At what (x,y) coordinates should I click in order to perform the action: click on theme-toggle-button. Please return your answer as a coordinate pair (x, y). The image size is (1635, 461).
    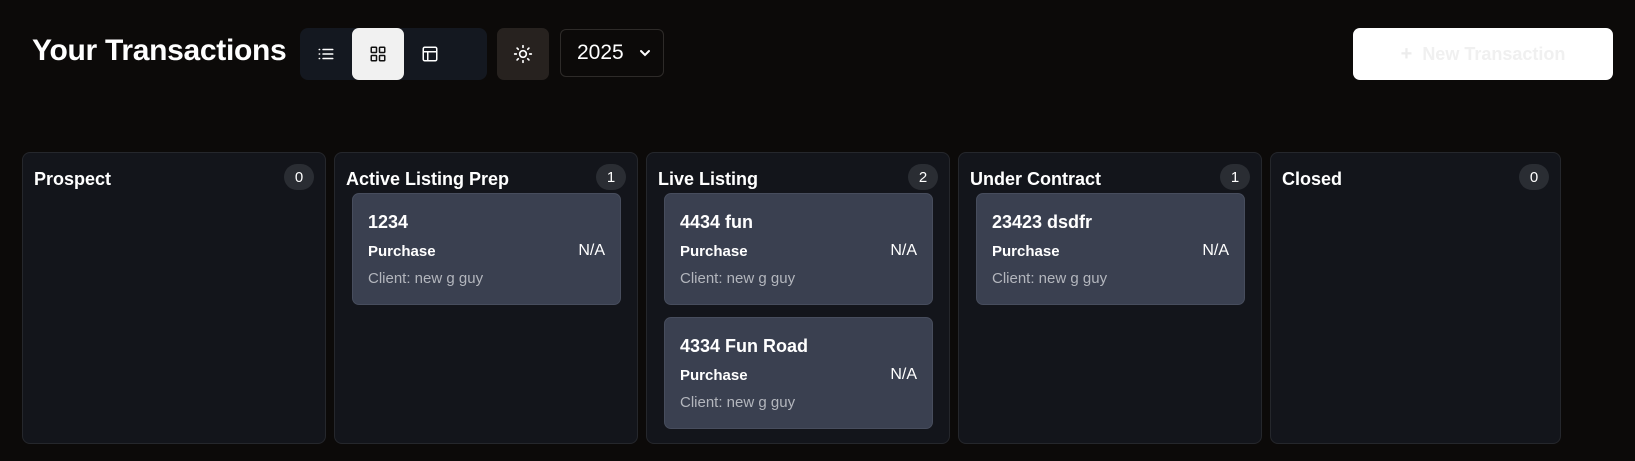
    Looking at the image, I should click on (523, 54).